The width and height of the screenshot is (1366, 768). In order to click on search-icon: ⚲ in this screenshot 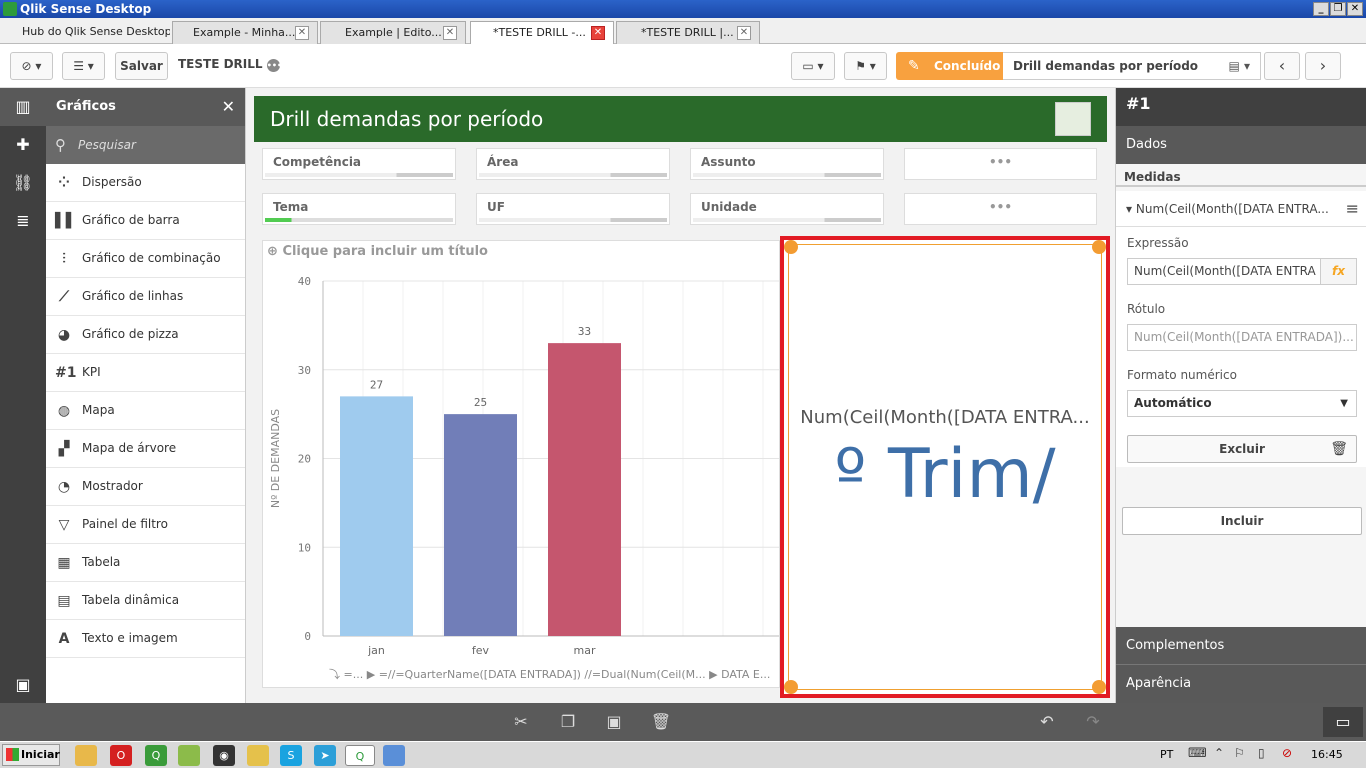, I will do `click(60, 145)`.